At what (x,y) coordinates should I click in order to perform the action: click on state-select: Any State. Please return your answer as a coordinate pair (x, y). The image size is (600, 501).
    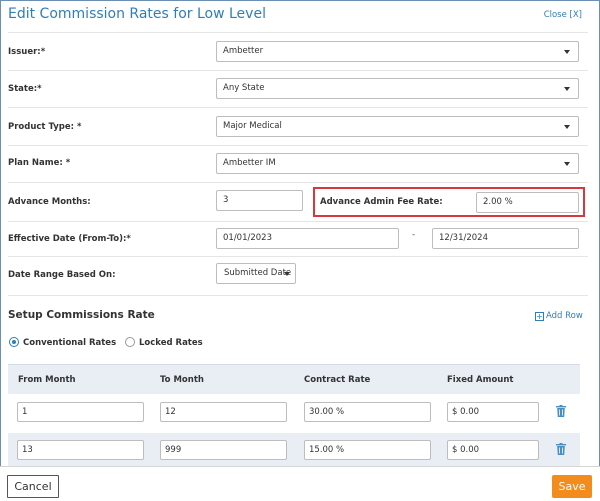
    Looking at the image, I should click on (397, 88).